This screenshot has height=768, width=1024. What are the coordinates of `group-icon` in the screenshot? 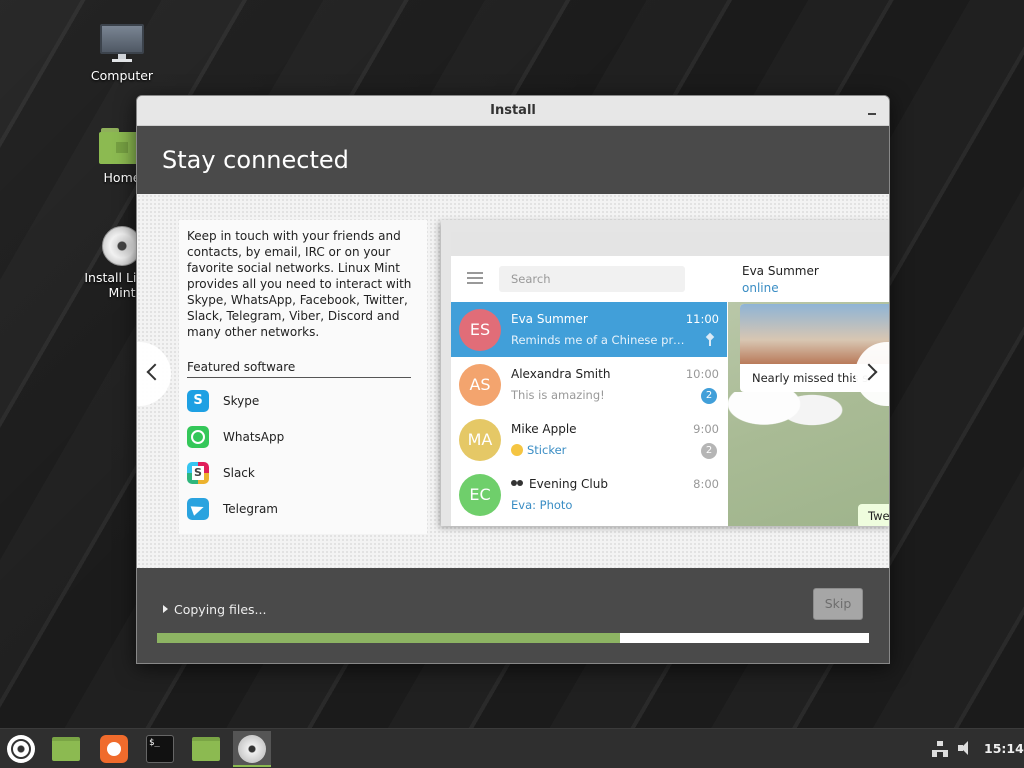 It's located at (517, 484).